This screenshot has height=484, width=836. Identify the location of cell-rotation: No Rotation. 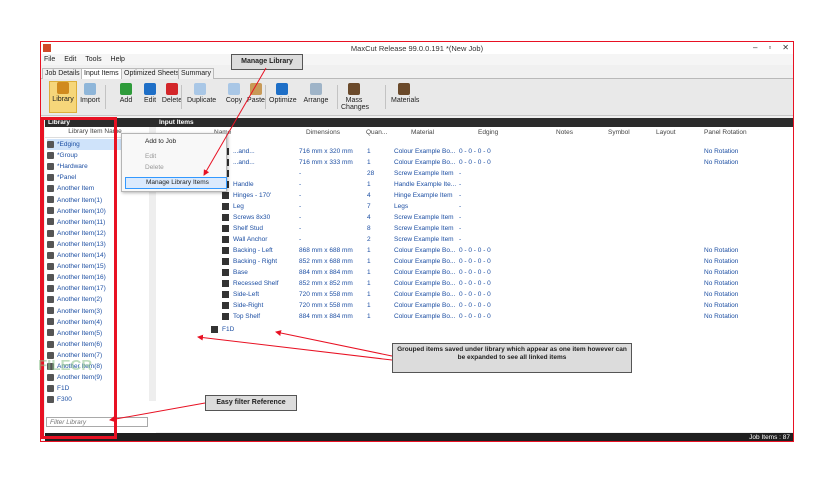
(721, 294).